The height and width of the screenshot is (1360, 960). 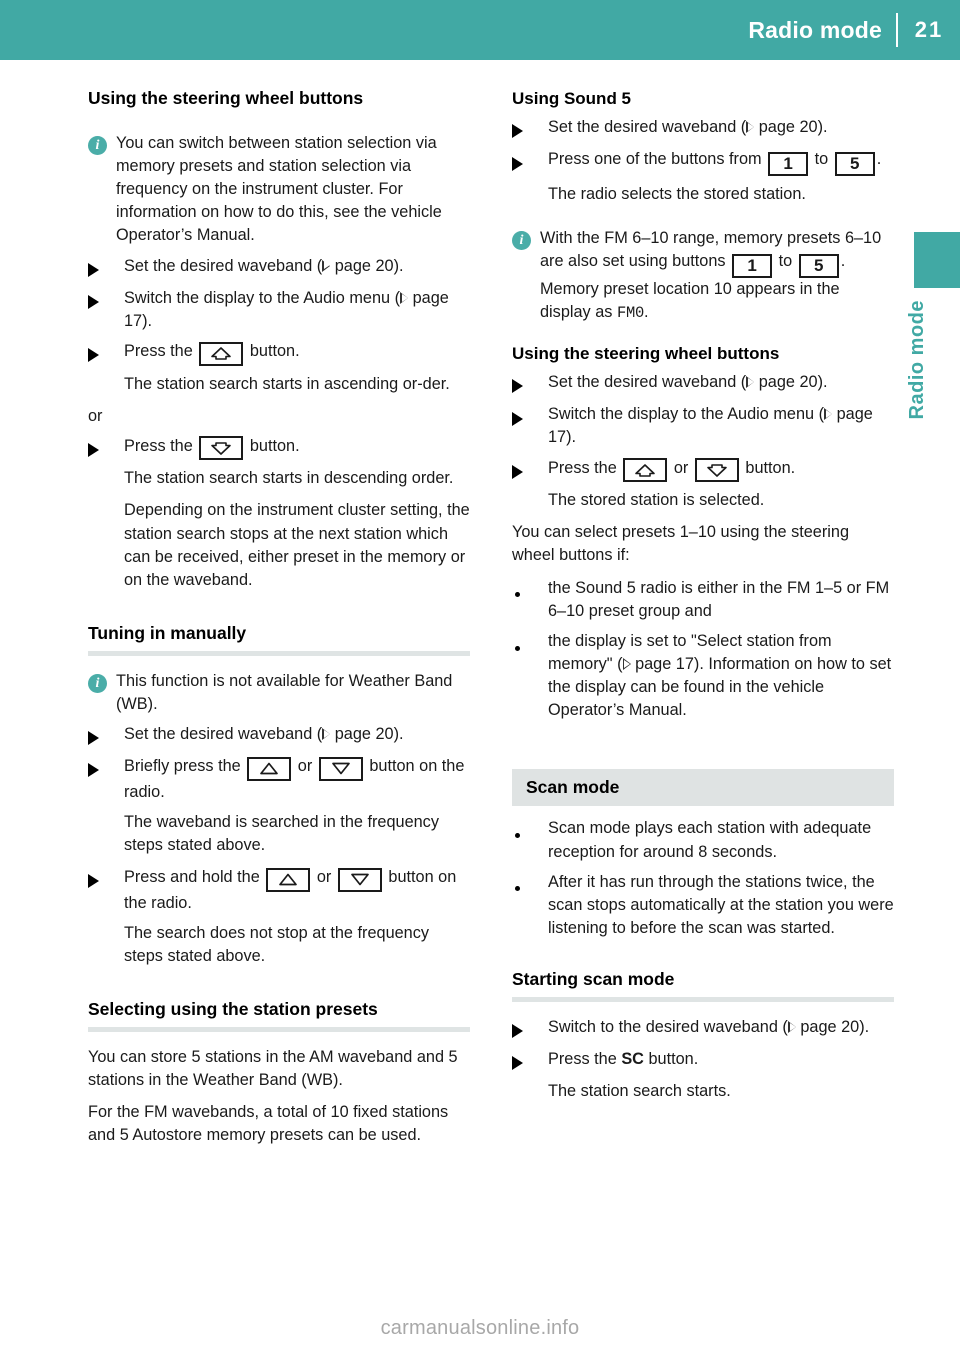 What do you see at coordinates (571, 98) in the screenshot?
I see `heading-using-sound-5: Using Sound 5` at bounding box center [571, 98].